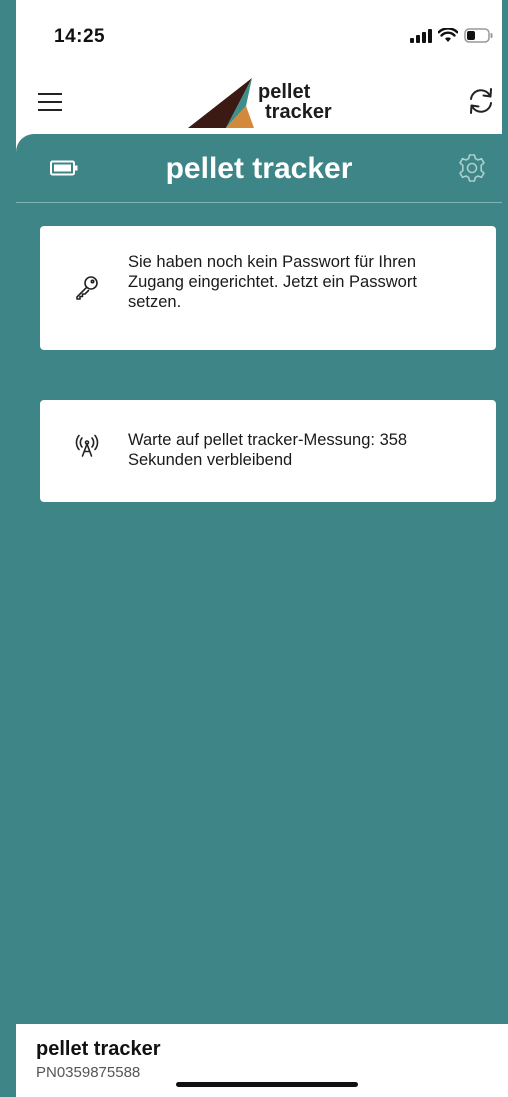 The width and height of the screenshot is (508, 1097). What do you see at coordinates (421, 35) in the screenshot?
I see `cellular-signal-icon` at bounding box center [421, 35].